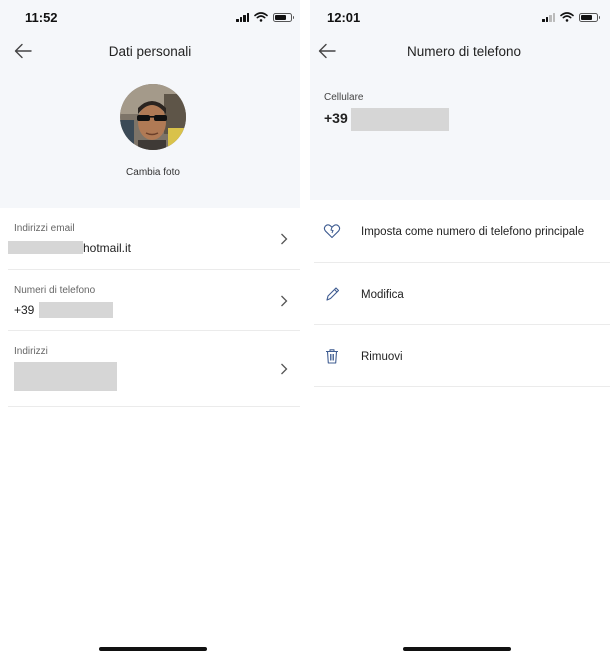  What do you see at coordinates (45, 247) in the screenshot?
I see `redacted-email` at bounding box center [45, 247].